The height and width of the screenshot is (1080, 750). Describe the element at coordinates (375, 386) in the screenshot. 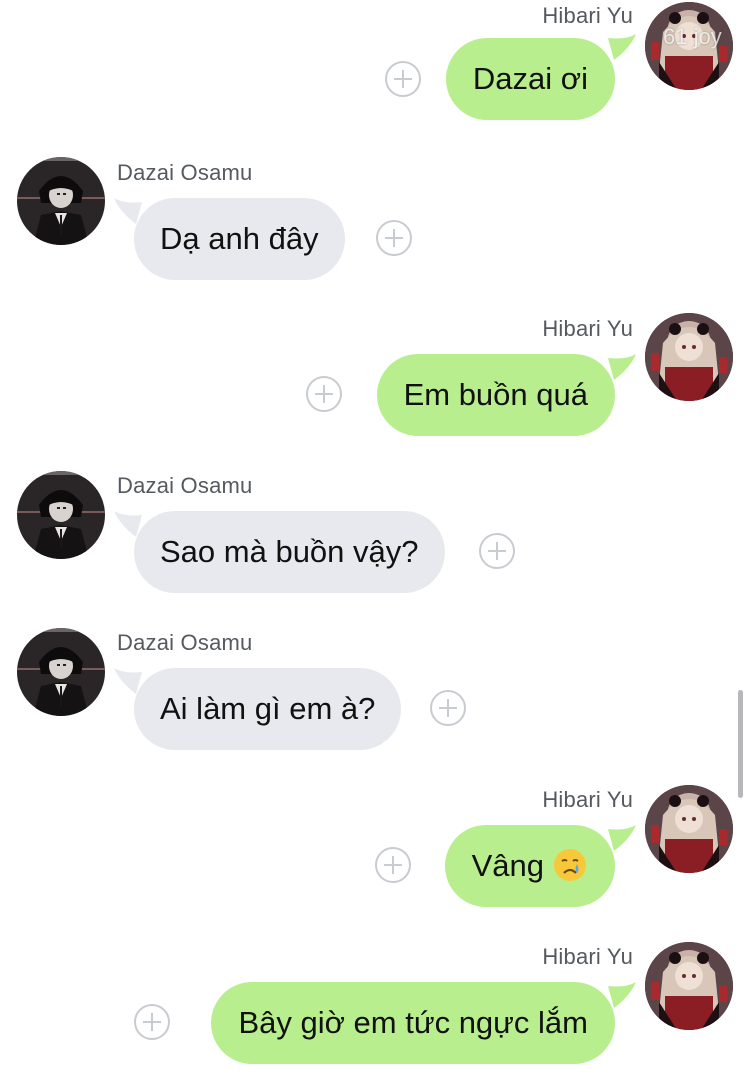

I see `message-row: Hibari Yu Em buồn quá` at that location.